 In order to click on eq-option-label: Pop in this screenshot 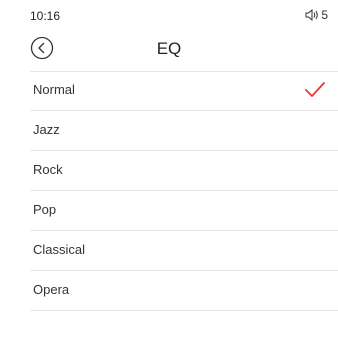, I will do `click(45, 209)`.